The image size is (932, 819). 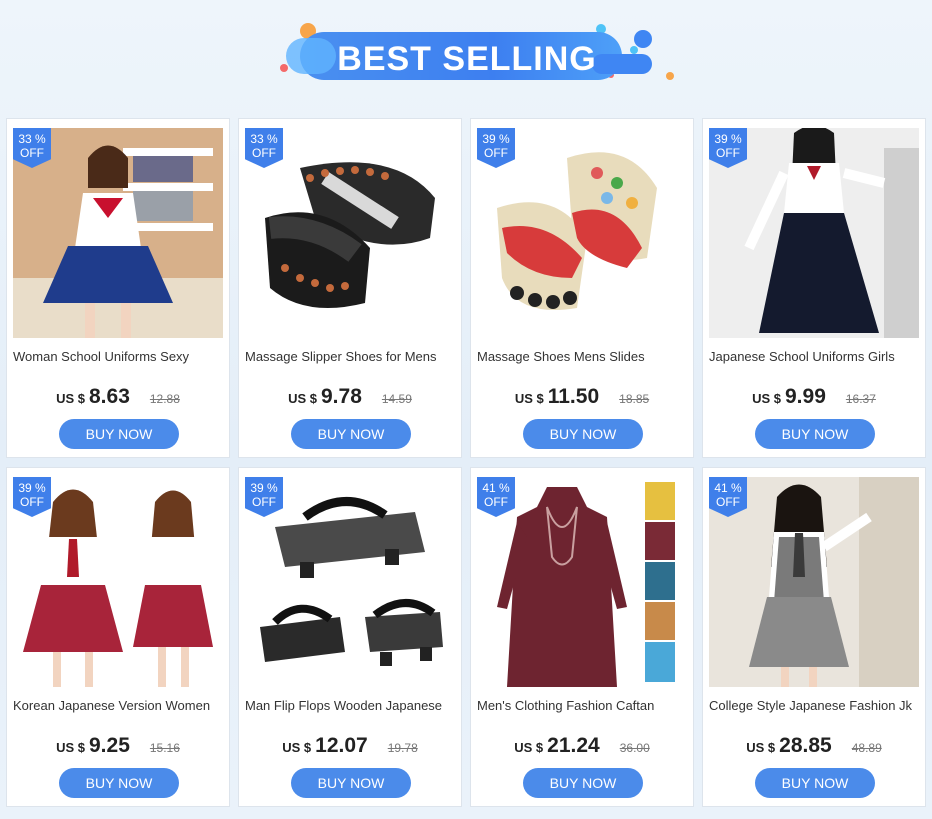 What do you see at coordinates (583, 356) in the screenshot?
I see `product-title: Massage Shoes Mens Slides` at bounding box center [583, 356].